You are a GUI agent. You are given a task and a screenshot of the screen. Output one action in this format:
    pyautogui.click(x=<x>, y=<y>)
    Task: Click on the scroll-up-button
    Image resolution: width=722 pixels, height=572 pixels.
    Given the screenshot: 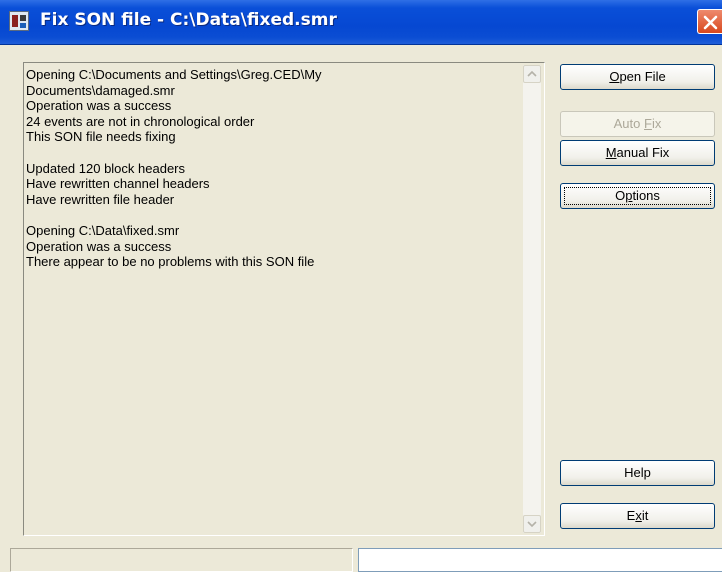 What is the action you would take?
    pyautogui.click(x=532, y=74)
    